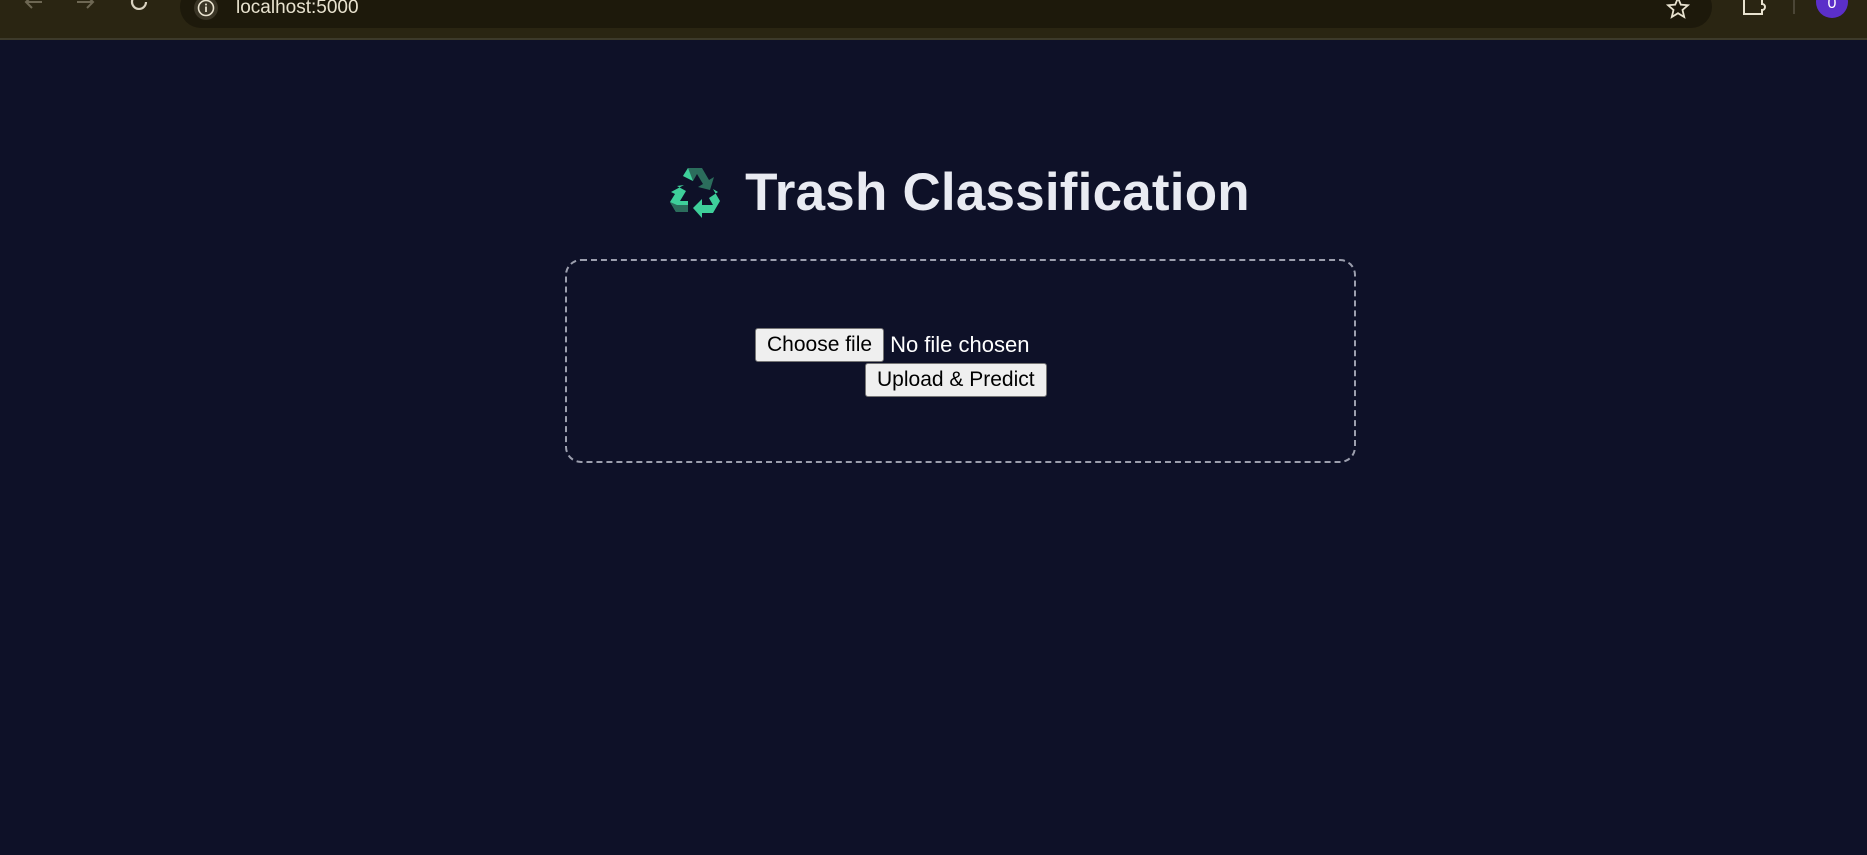  What do you see at coordinates (206, 10) in the screenshot?
I see `info-icon` at bounding box center [206, 10].